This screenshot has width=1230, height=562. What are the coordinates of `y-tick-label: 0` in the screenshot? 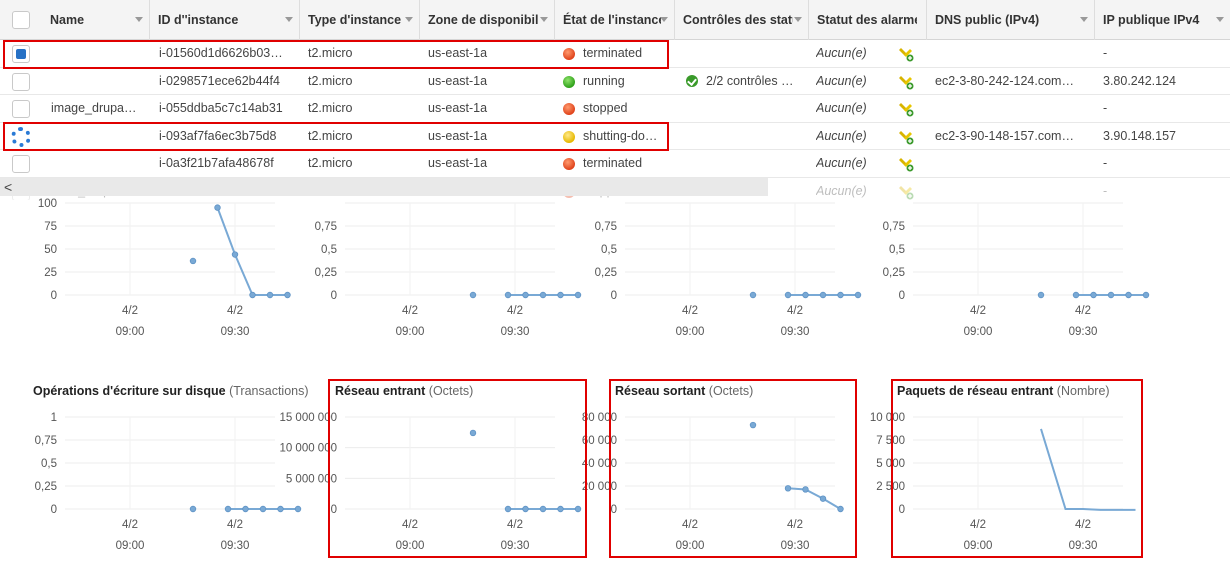 It's located at (902, 510).